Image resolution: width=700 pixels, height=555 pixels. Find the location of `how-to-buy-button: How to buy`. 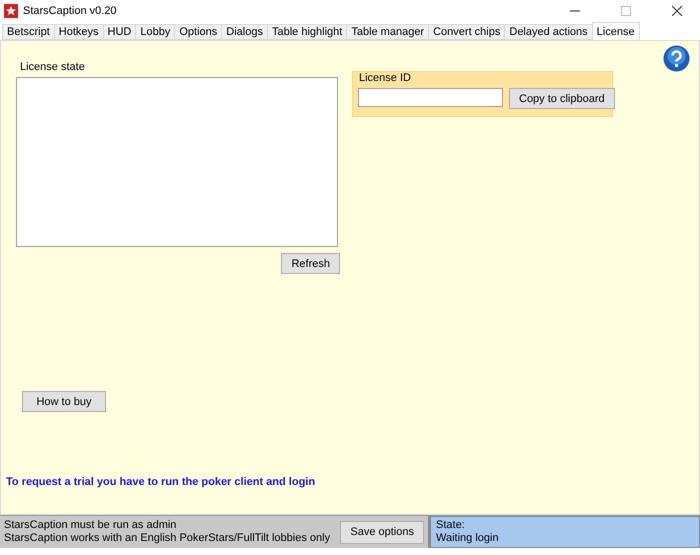

how-to-buy-button: How to buy is located at coordinates (64, 401).